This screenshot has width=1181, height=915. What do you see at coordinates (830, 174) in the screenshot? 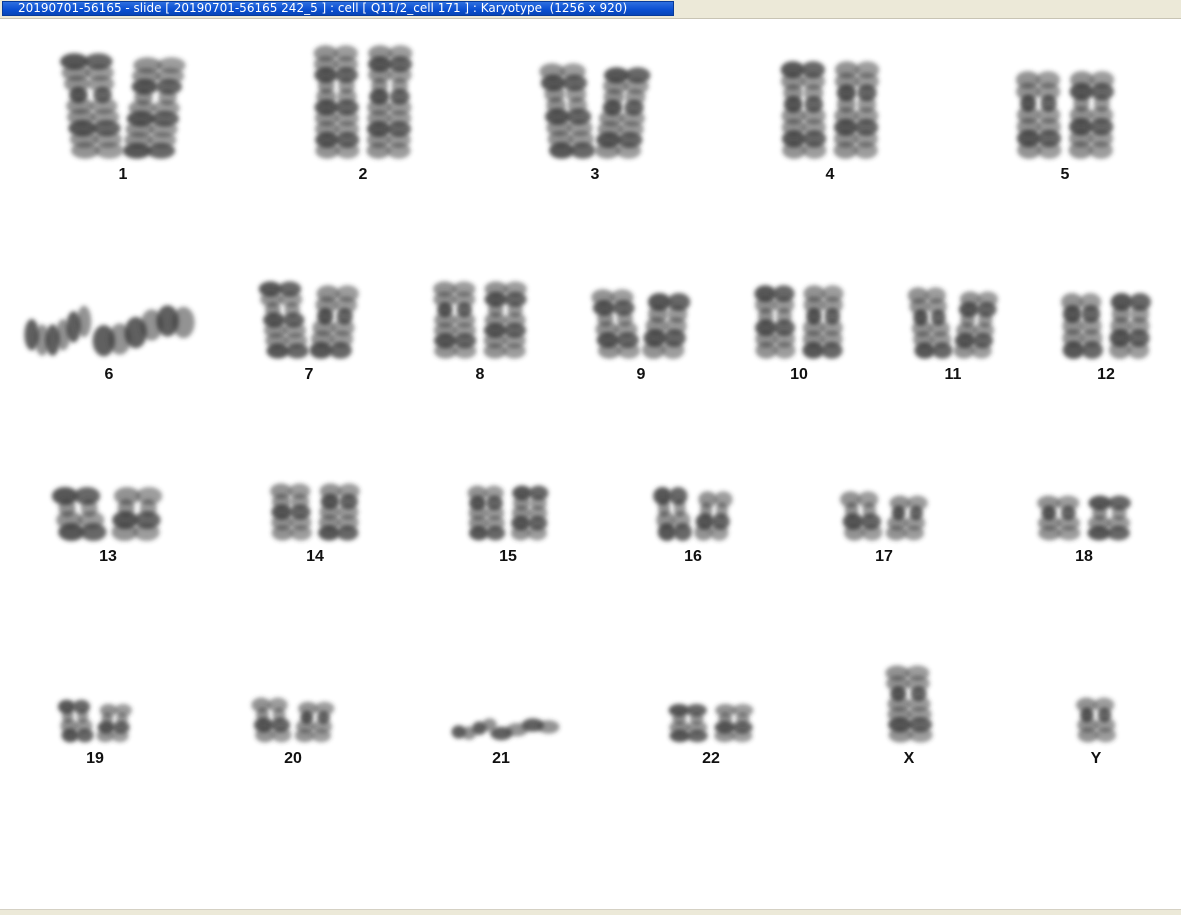
I see `chromosome-label-4: 4` at bounding box center [830, 174].